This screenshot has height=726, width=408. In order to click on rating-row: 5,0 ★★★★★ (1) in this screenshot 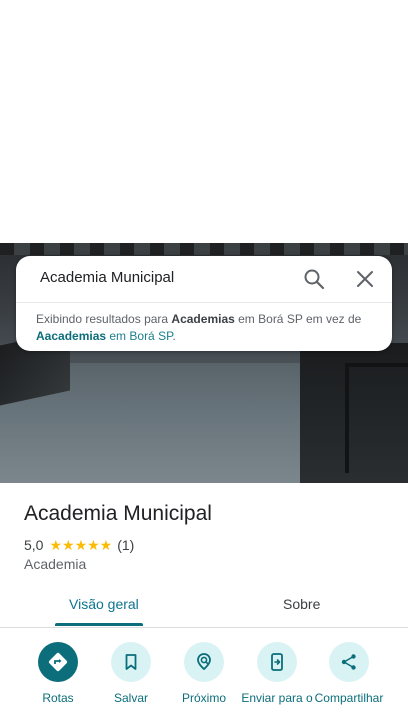, I will do `click(79, 545)`.